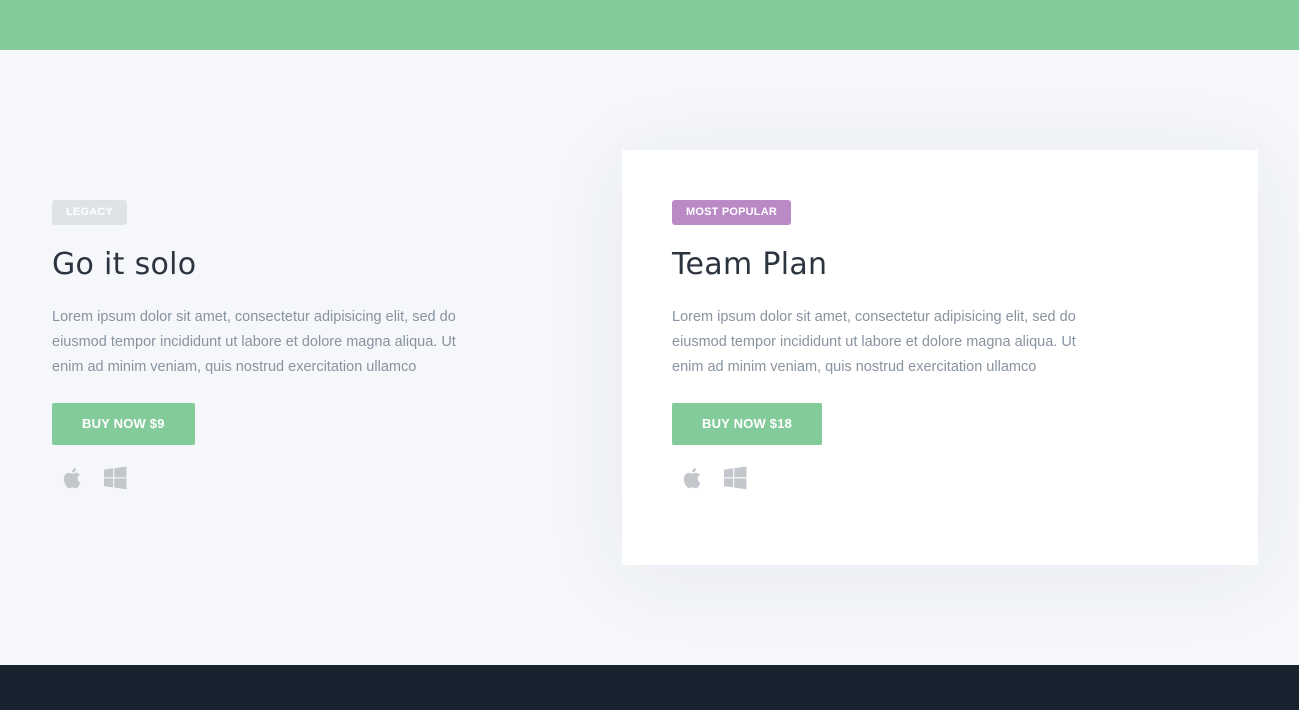 The height and width of the screenshot is (710, 1299). What do you see at coordinates (747, 424) in the screenshot?
I see `buy-now-button: BUY NOW $18` at bounding box center [747, 424].